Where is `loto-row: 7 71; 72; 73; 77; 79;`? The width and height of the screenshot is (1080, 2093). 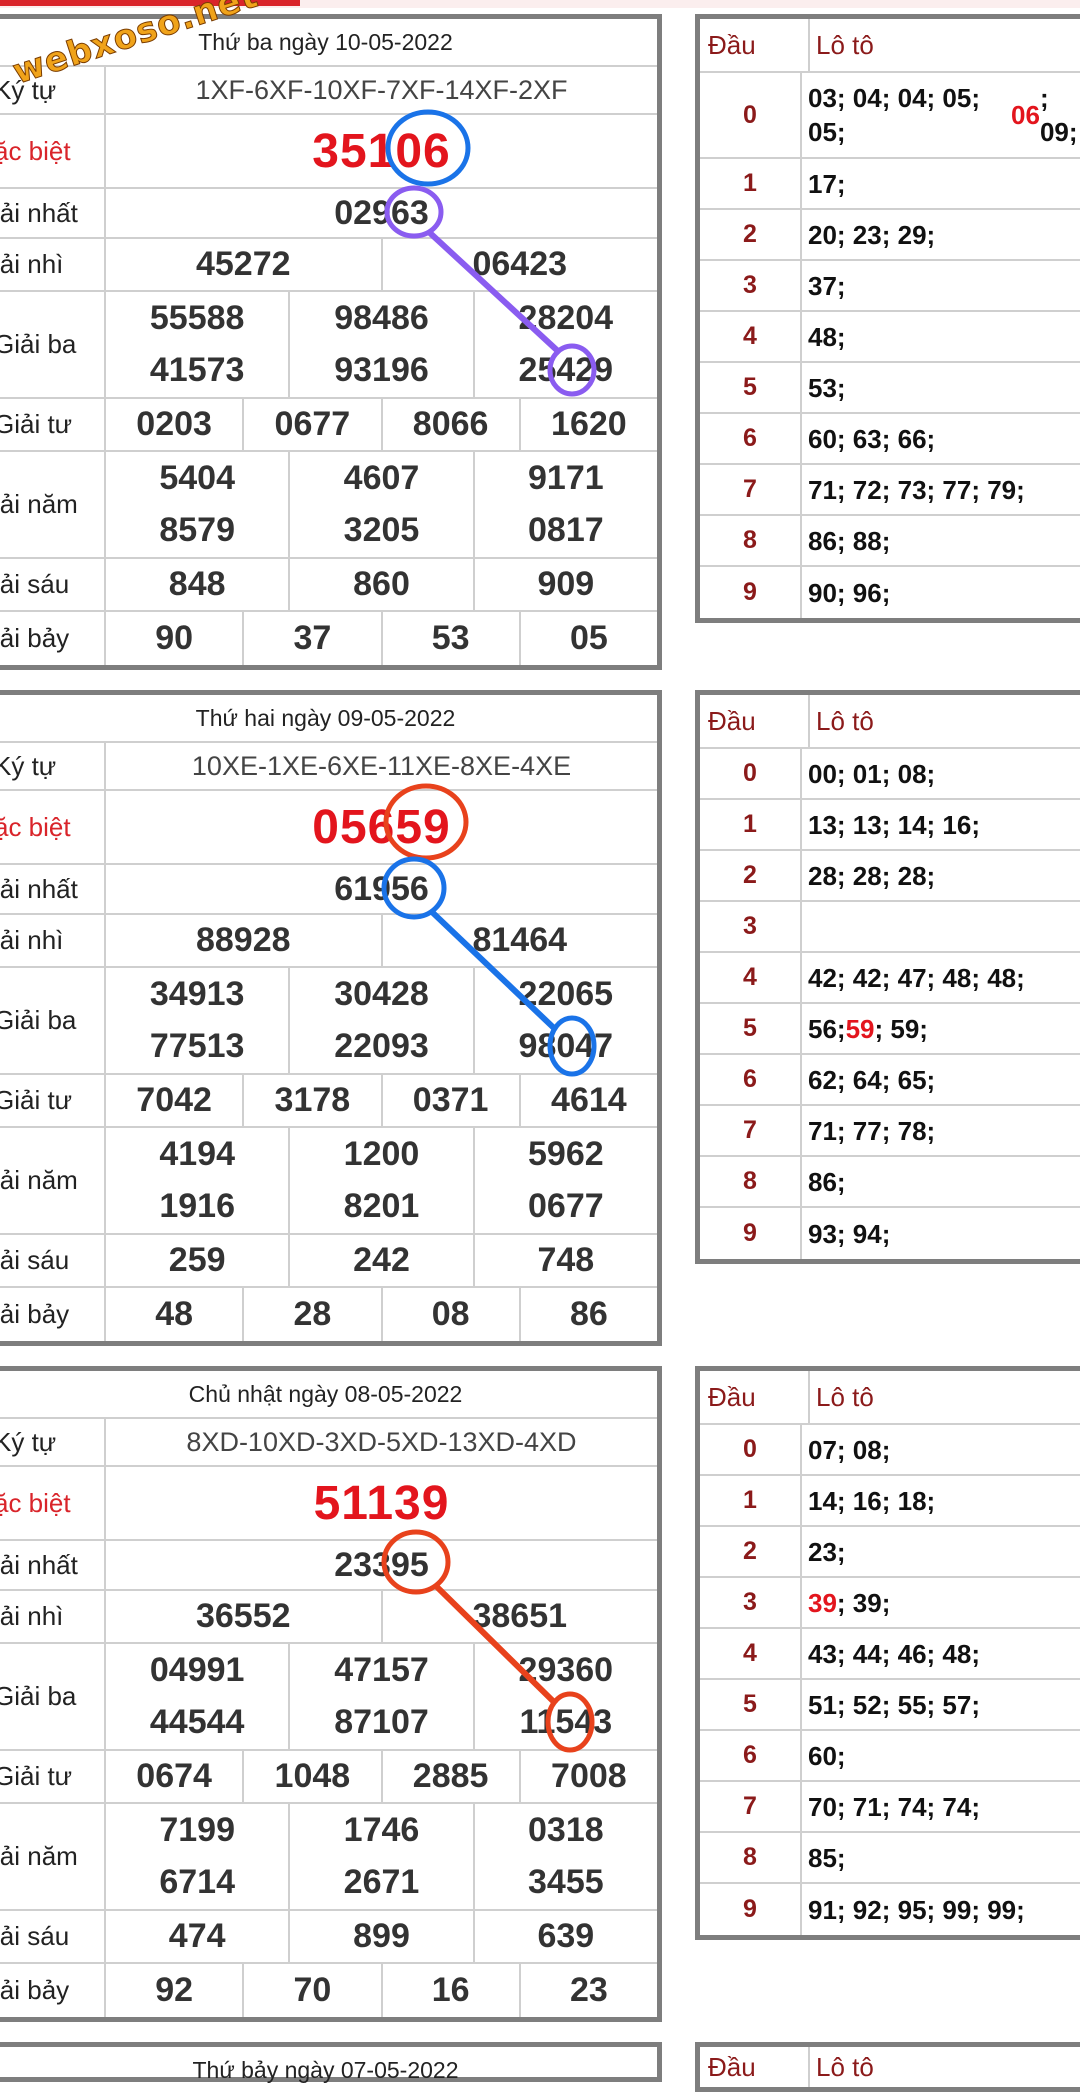
loto-row: 7 71; 72; 73; 77; 79; is located at coordinates (890, 490).